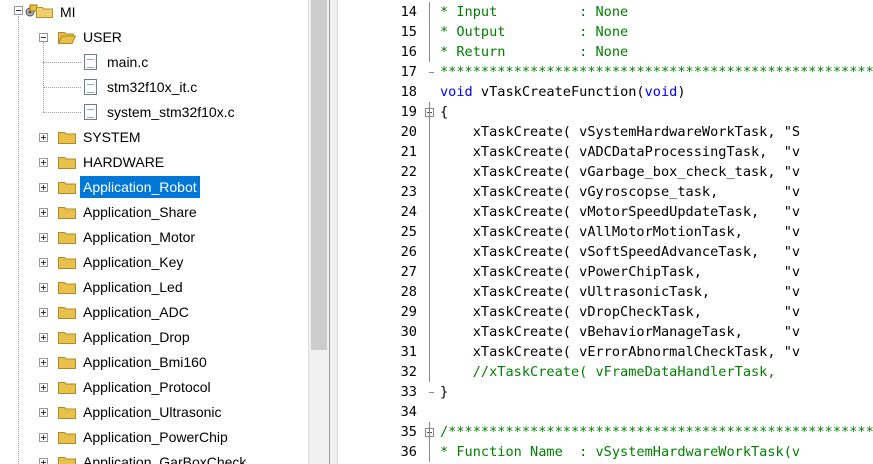 The width and height of the screenshot is (873, 464). Describe the element at coordinates (43, 37) in the screenshot. I see `collapse-toggle` at that location.